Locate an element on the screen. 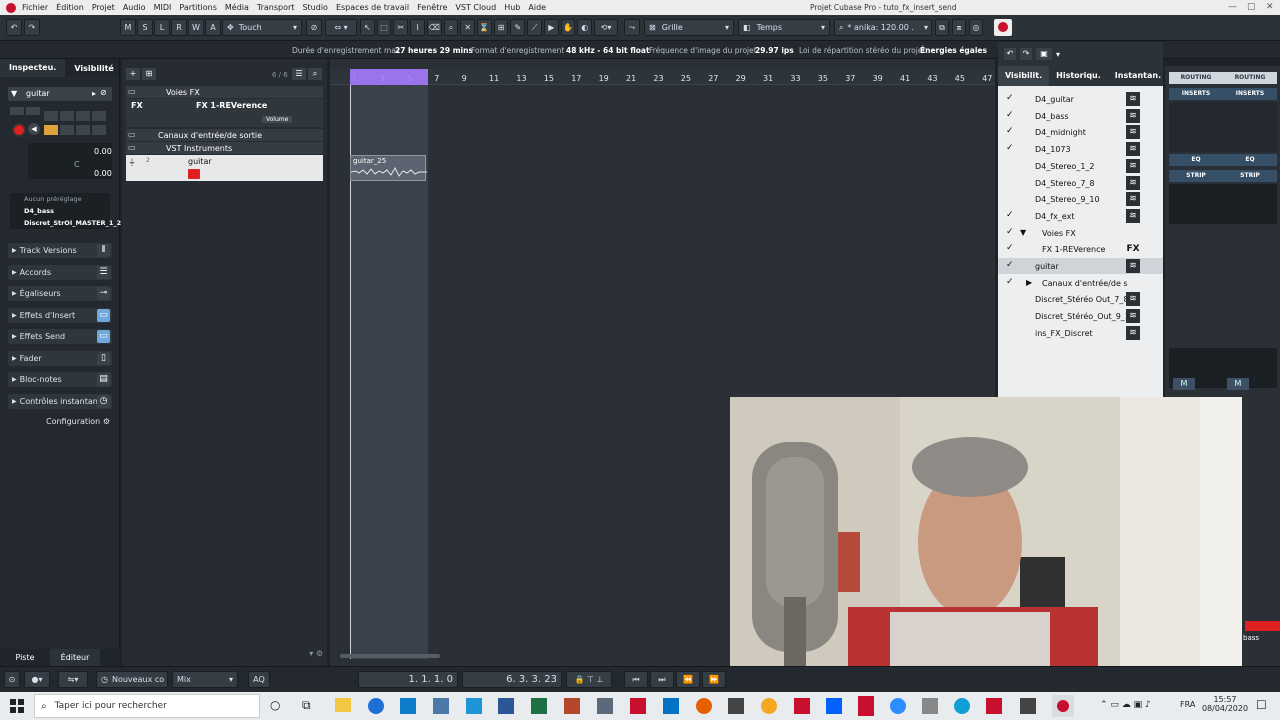 The height and width of the screenshot is (720, 1280). forward-icon: ⏩ is located at coordinates (714, 679).